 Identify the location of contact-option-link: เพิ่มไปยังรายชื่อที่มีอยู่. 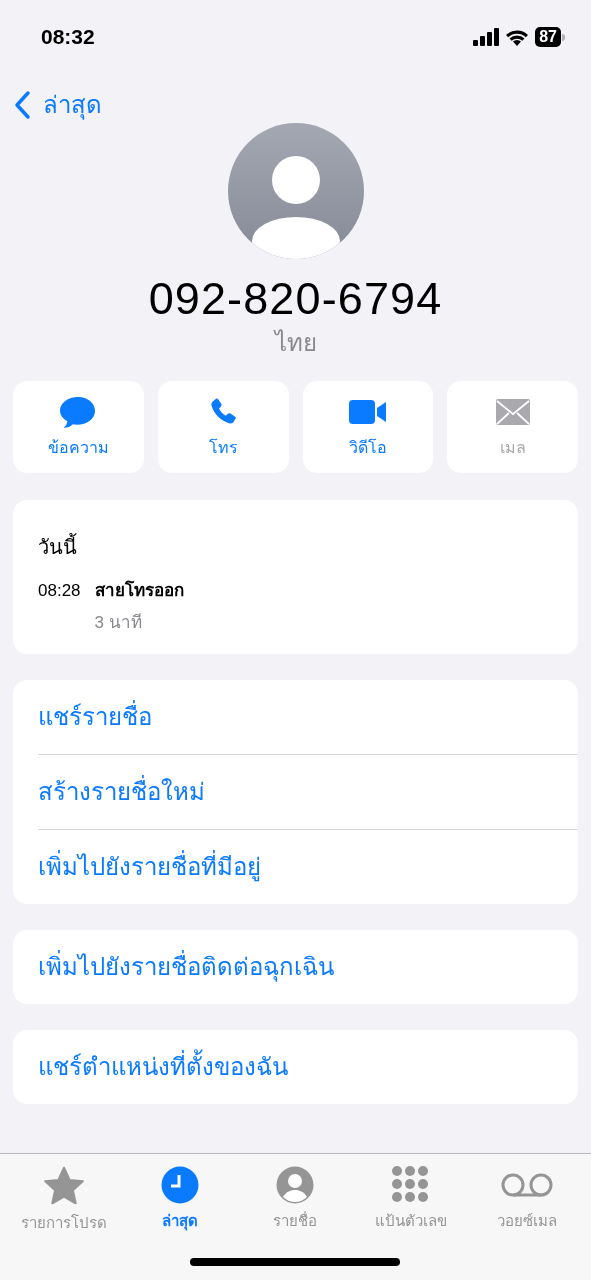
(308, 867).